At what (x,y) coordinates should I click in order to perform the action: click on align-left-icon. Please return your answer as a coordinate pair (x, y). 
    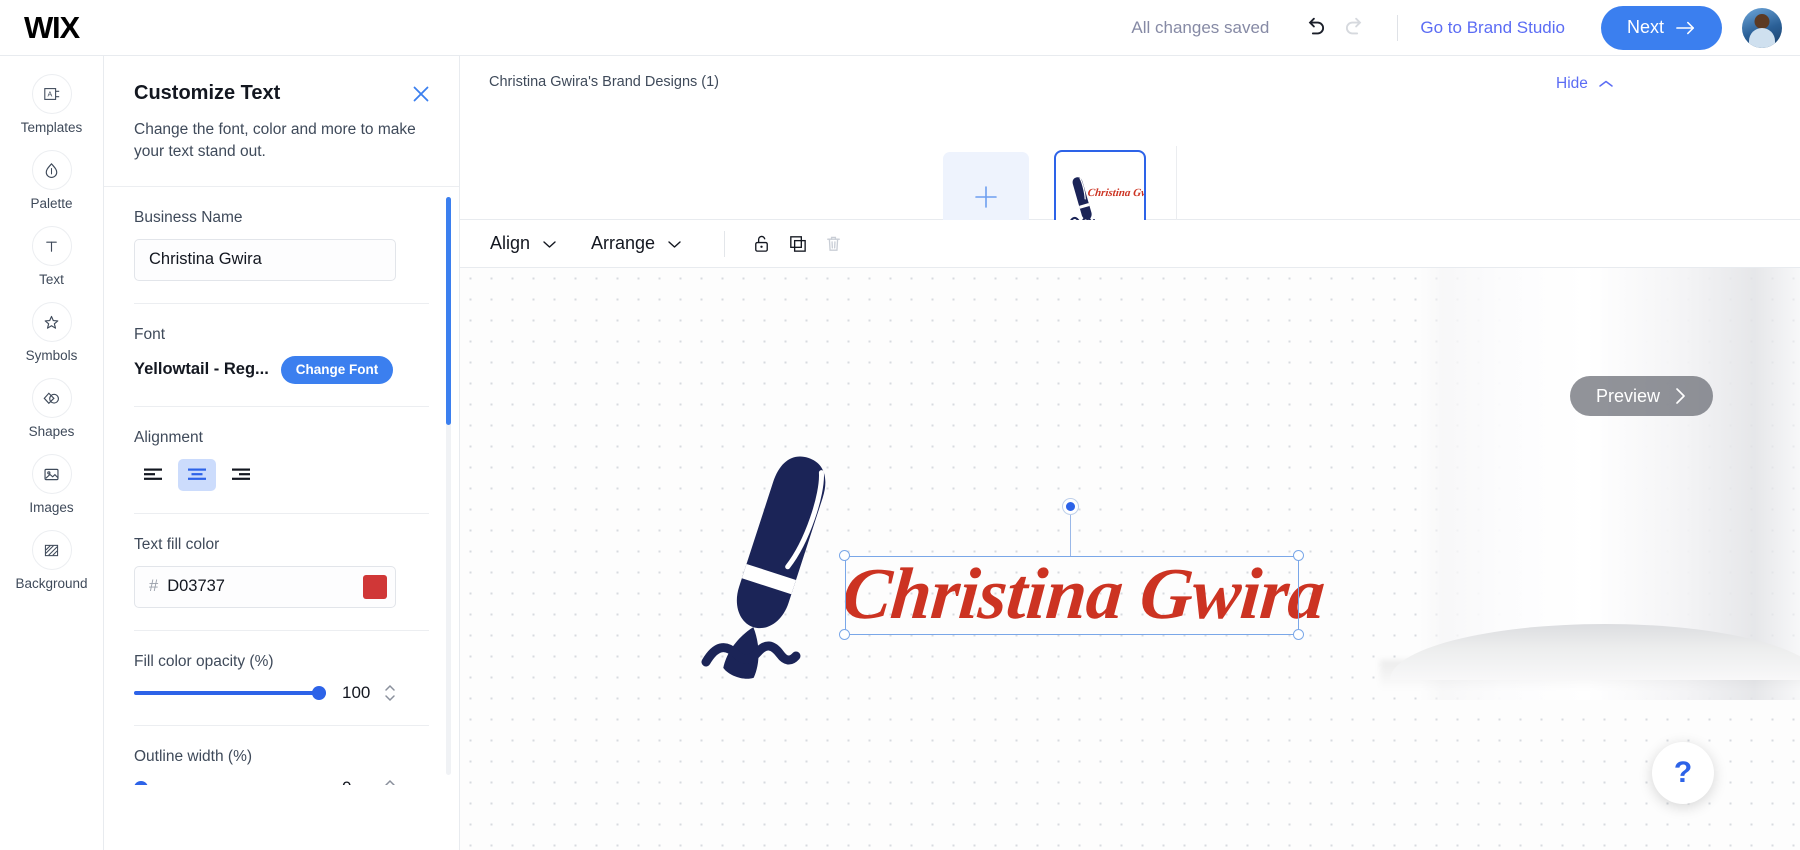
    Looking at the image, I should click on (153, 474).